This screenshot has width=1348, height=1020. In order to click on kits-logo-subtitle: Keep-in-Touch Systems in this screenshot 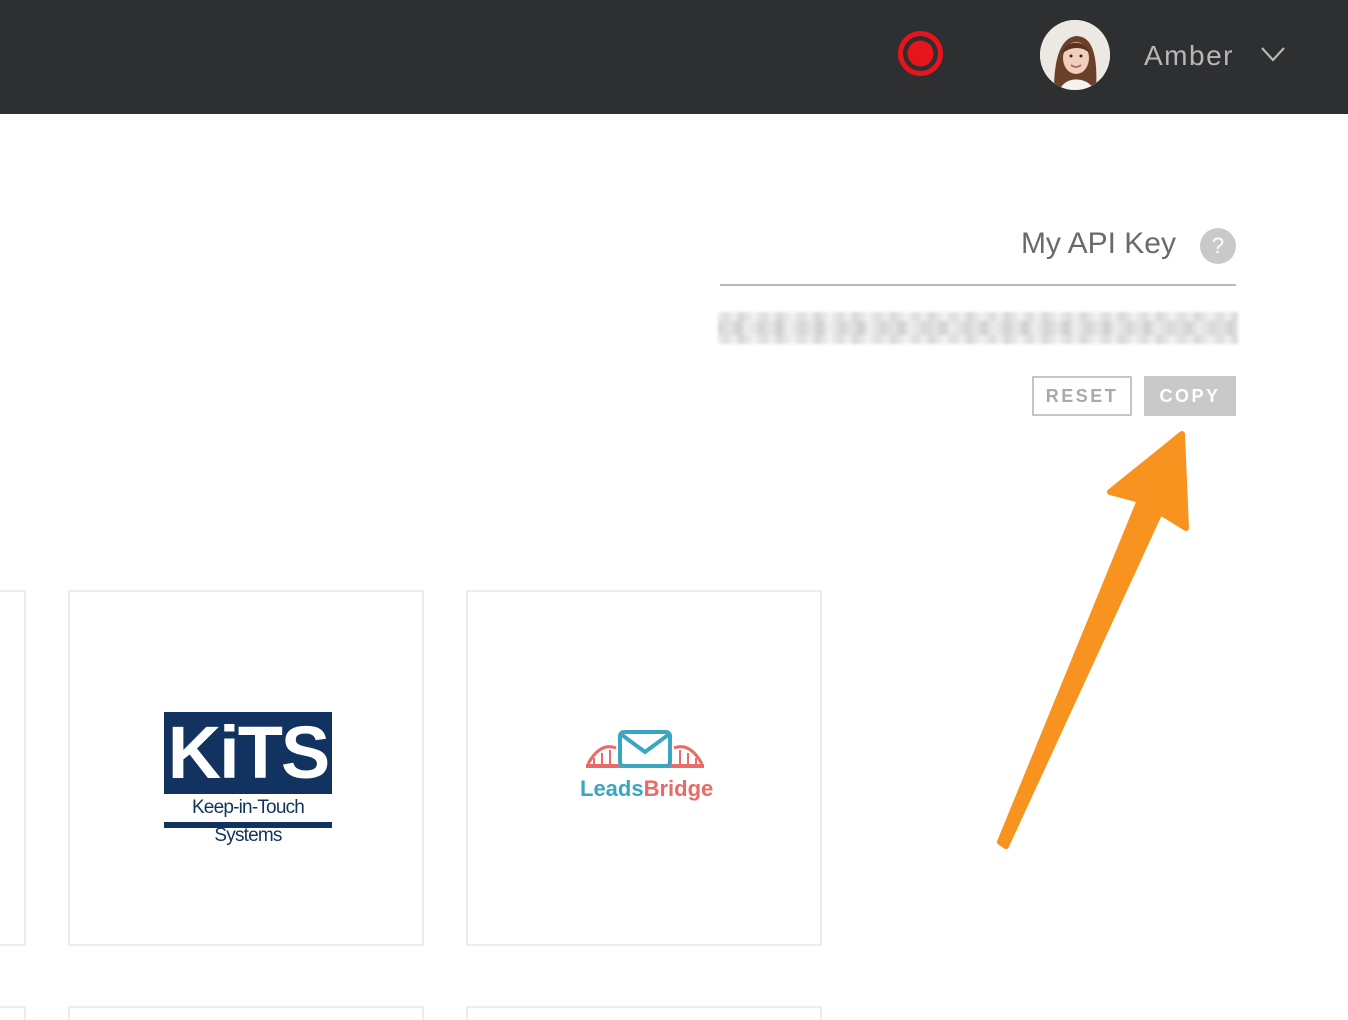, I will do `click(248, 820)`.